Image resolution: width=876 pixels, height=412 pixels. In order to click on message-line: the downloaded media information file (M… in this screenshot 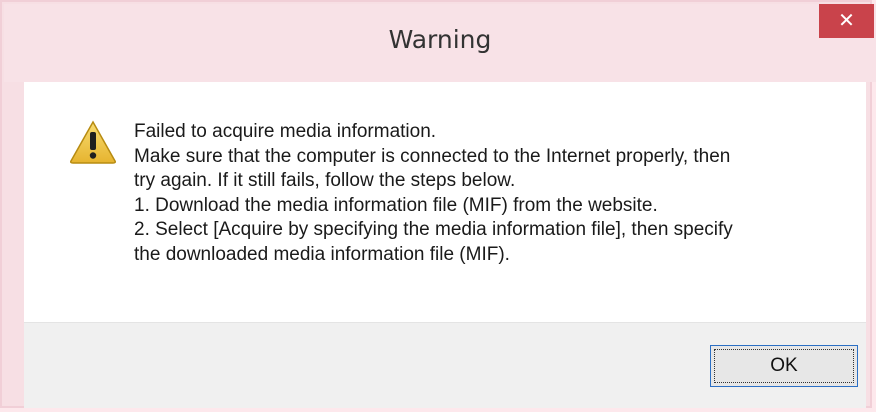, I will do `click(322, 254)`.